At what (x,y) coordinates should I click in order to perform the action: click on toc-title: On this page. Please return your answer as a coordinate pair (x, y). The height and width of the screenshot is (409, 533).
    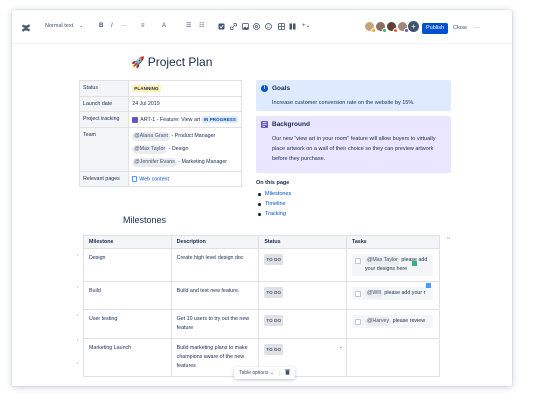
    Looking at the image, I should click on (273, 183).